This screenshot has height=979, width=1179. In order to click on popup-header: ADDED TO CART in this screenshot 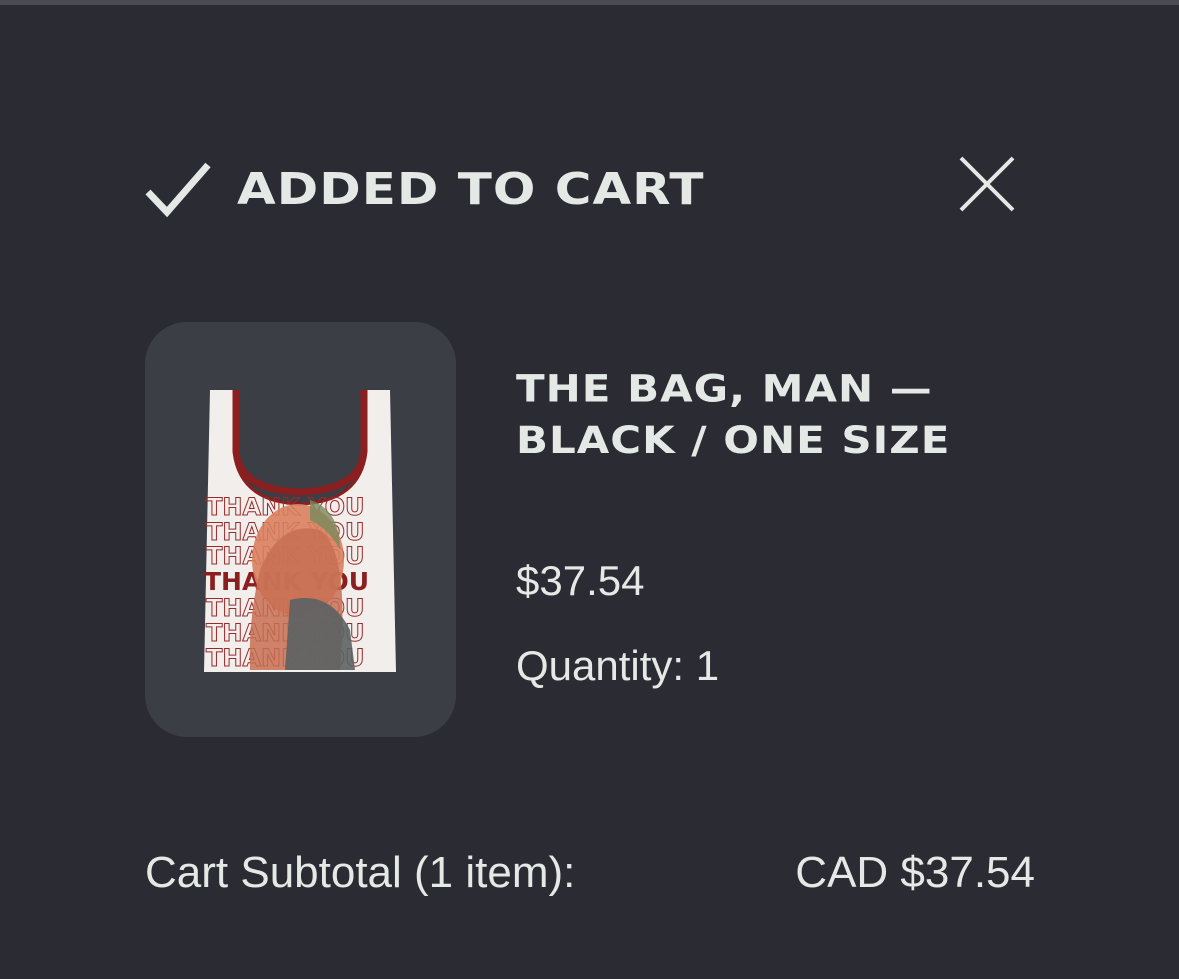, I will do `click(585, 188)`.